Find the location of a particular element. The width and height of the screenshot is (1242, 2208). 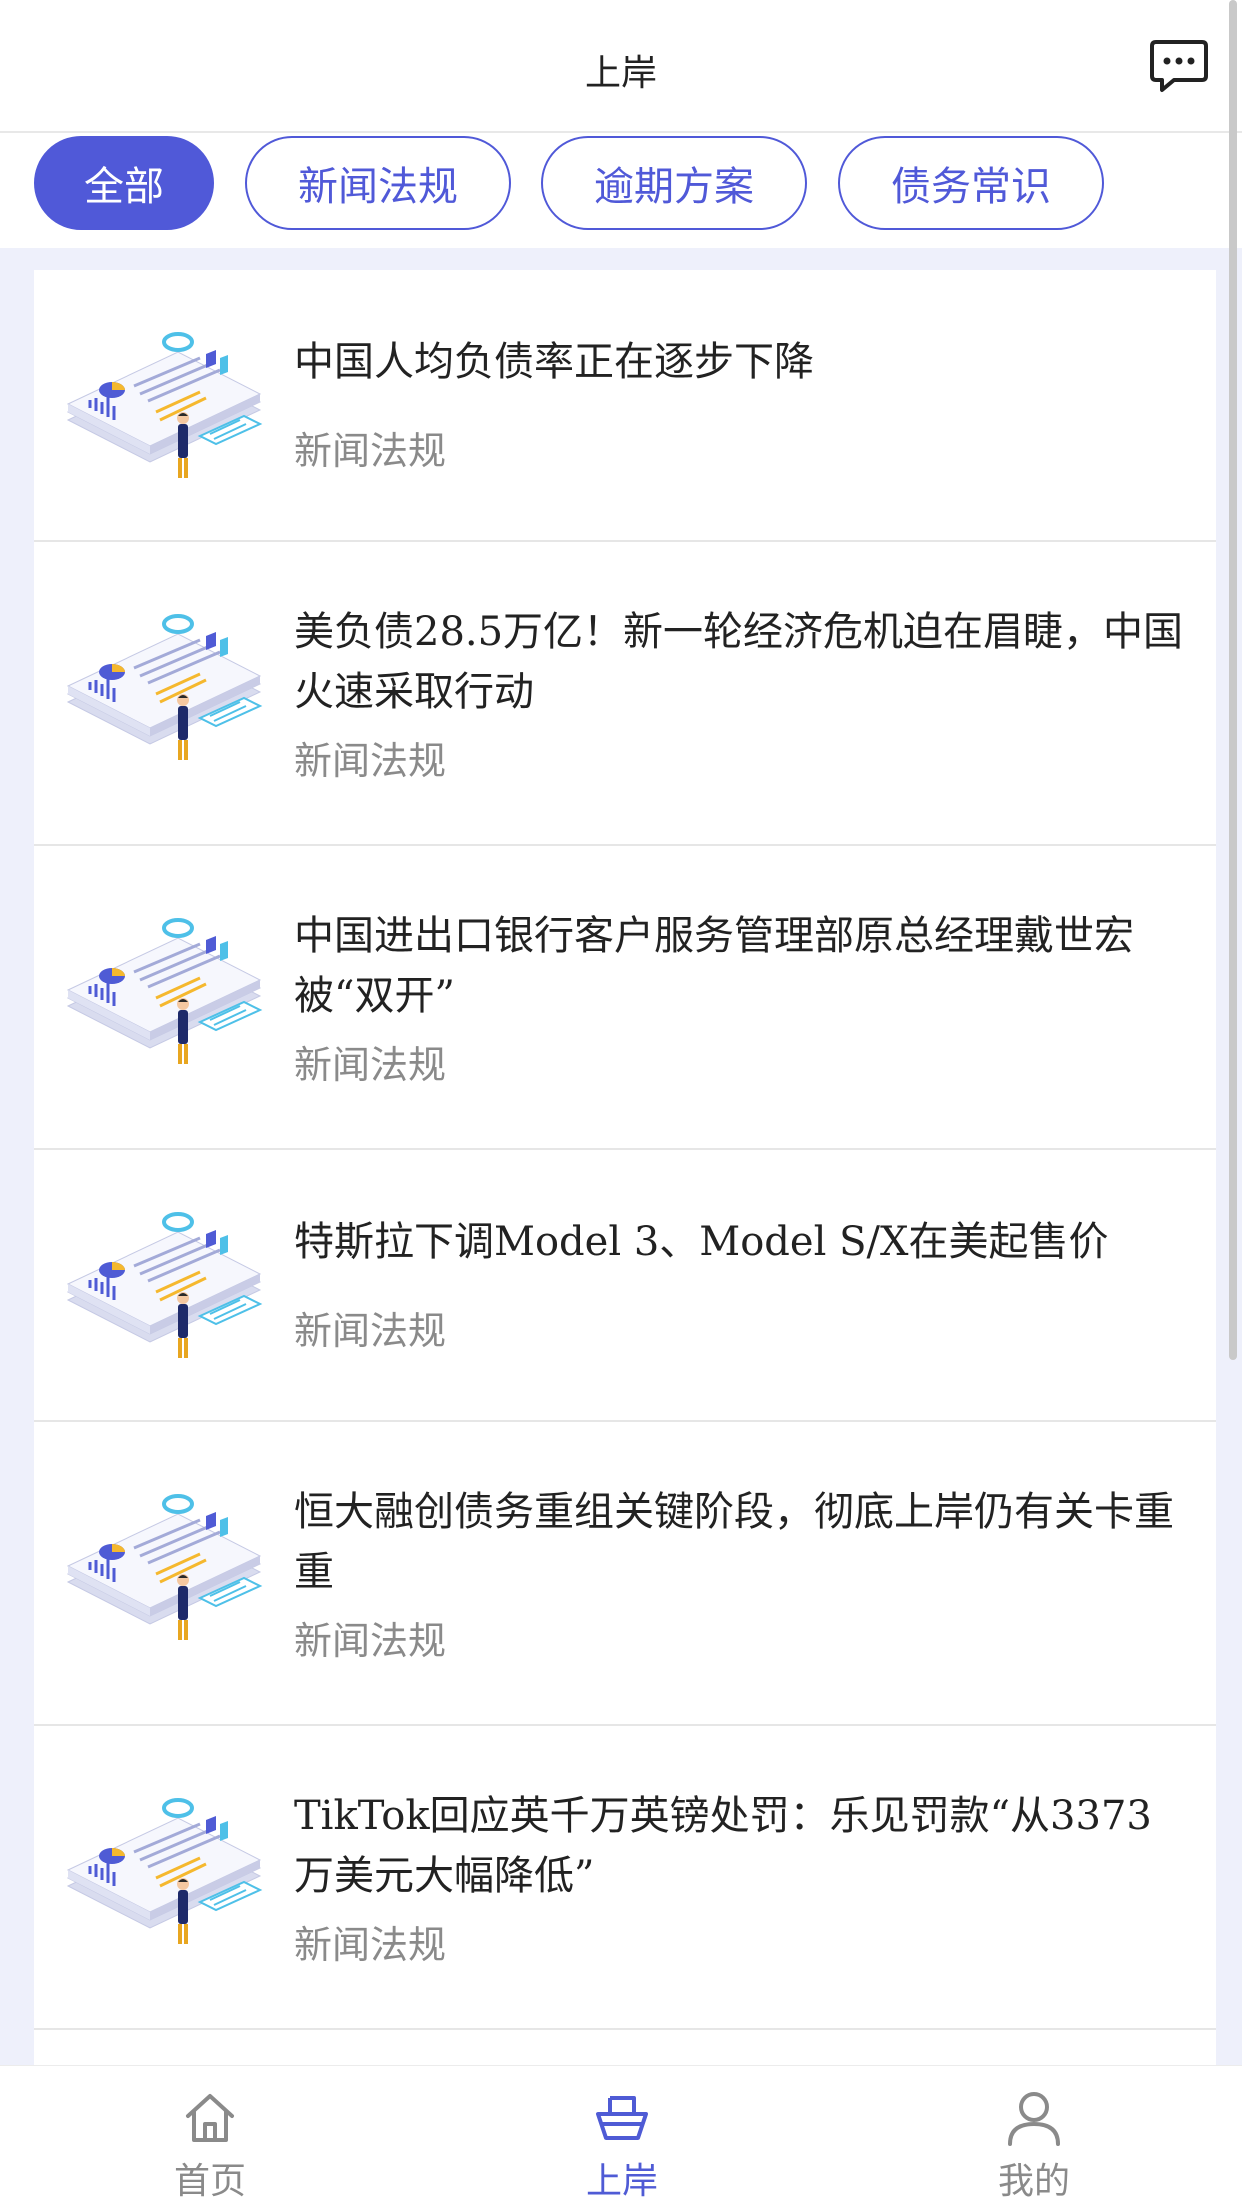

header: 上岸 is located at coordinates (621, 66).